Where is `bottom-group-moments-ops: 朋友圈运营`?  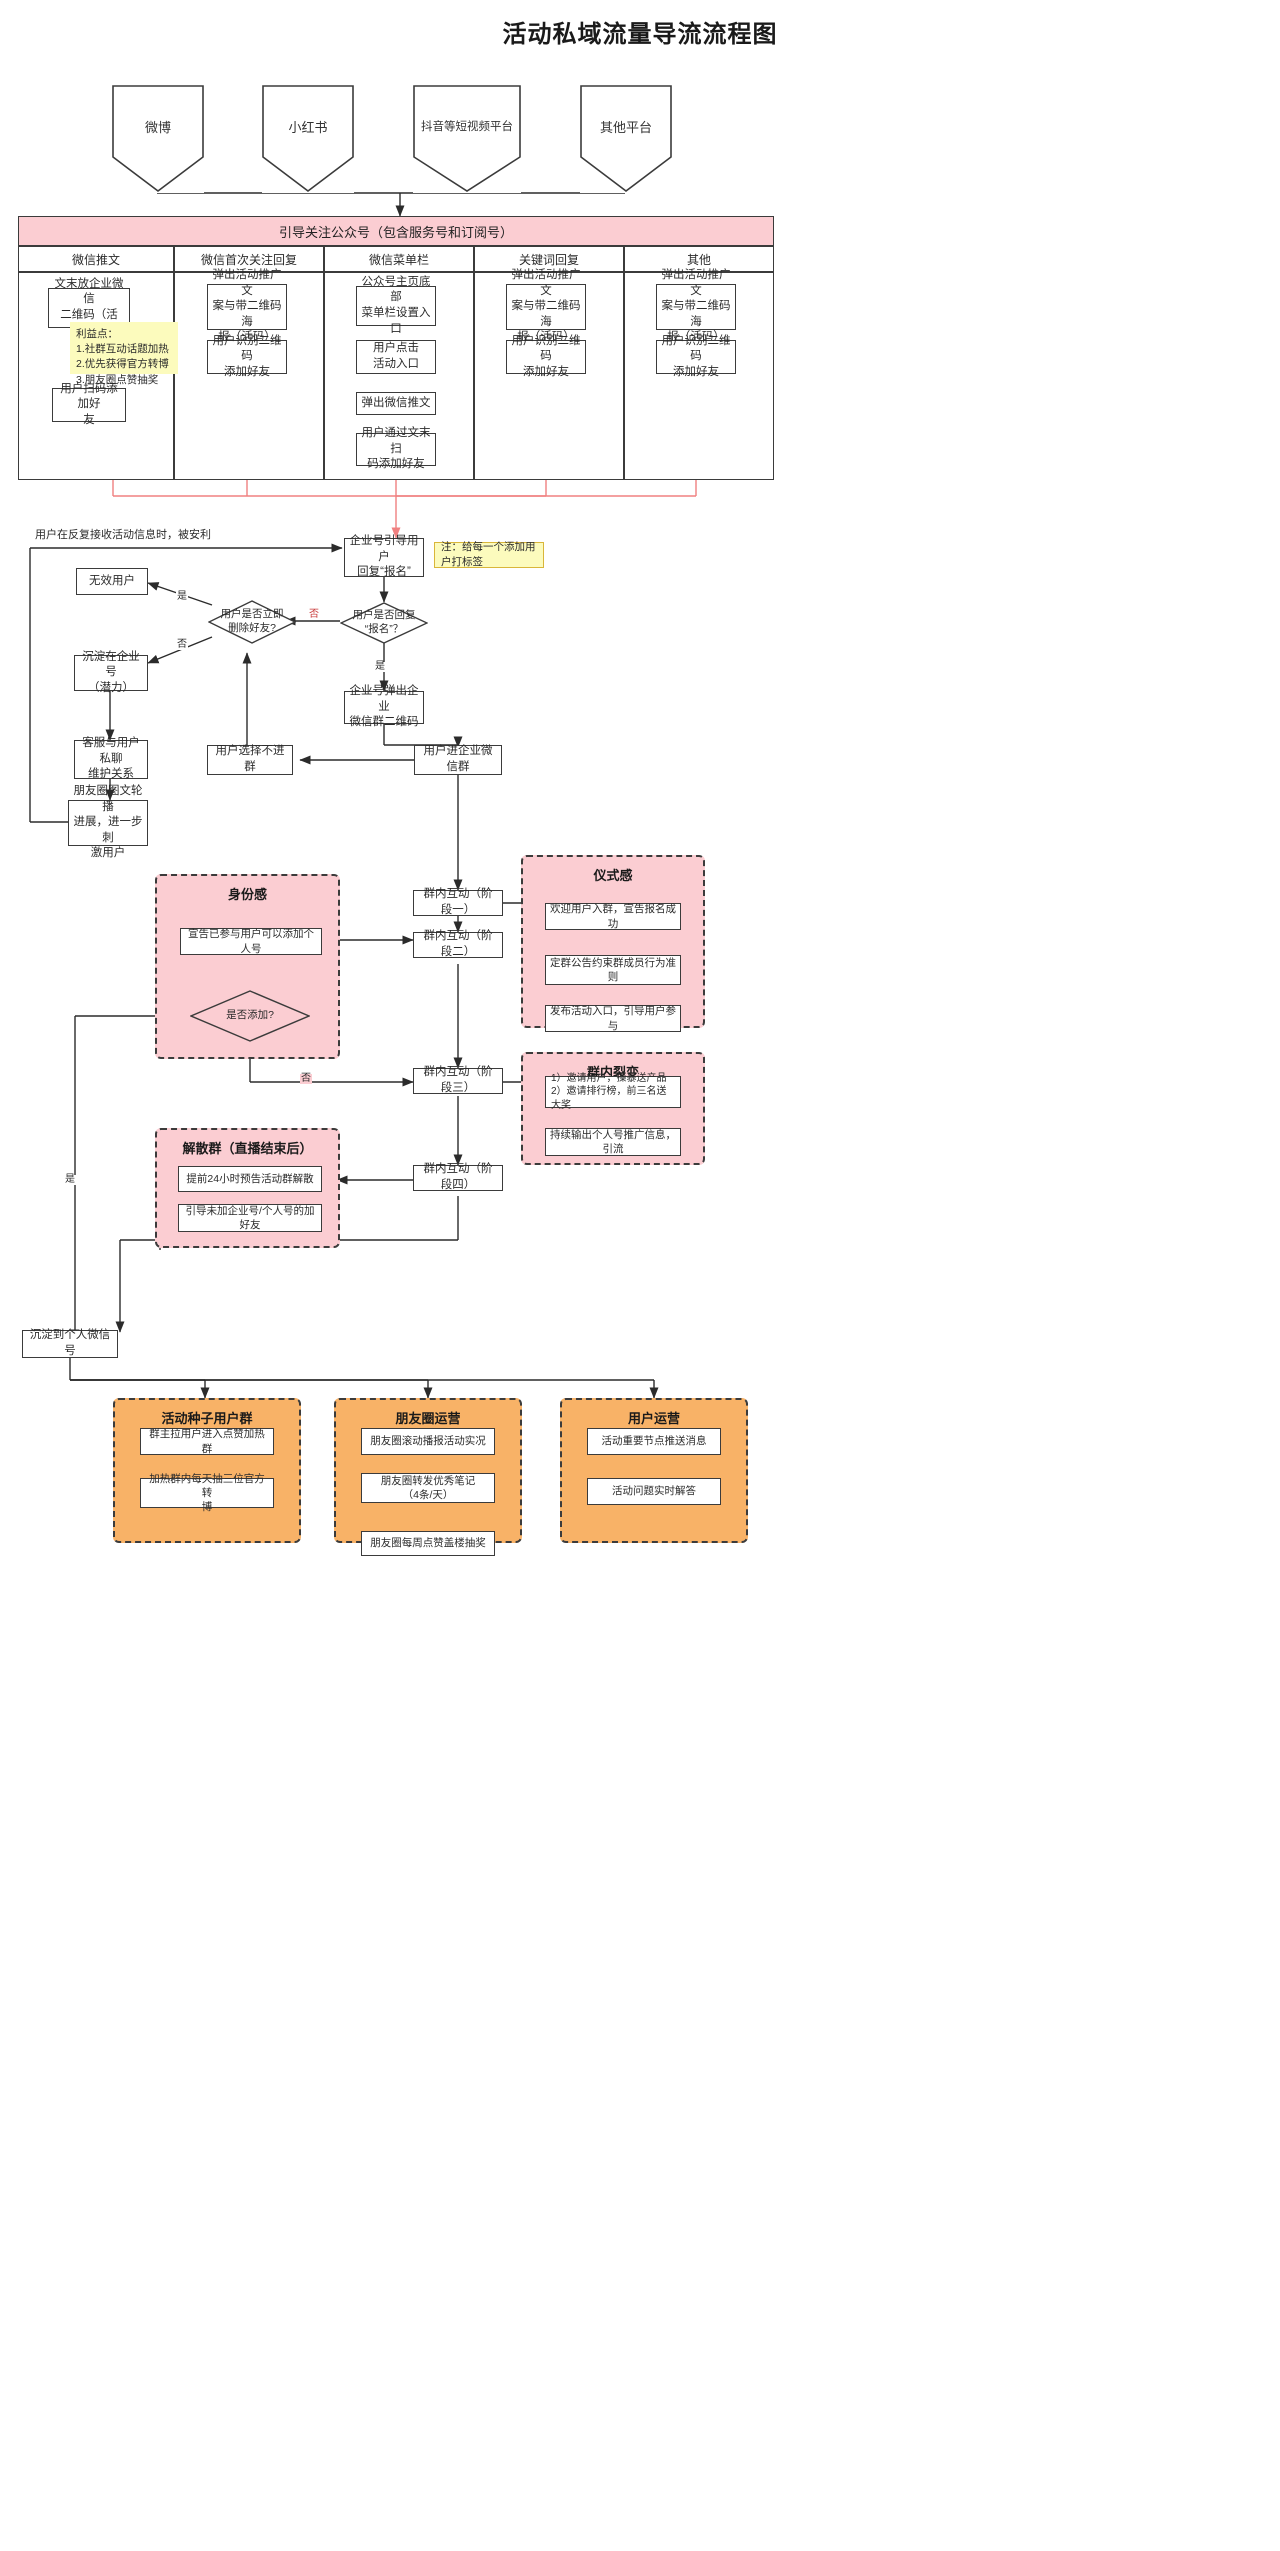
bottom-group-moments-ops: 朋友圈运营 is located at coordinates (428, 1470).